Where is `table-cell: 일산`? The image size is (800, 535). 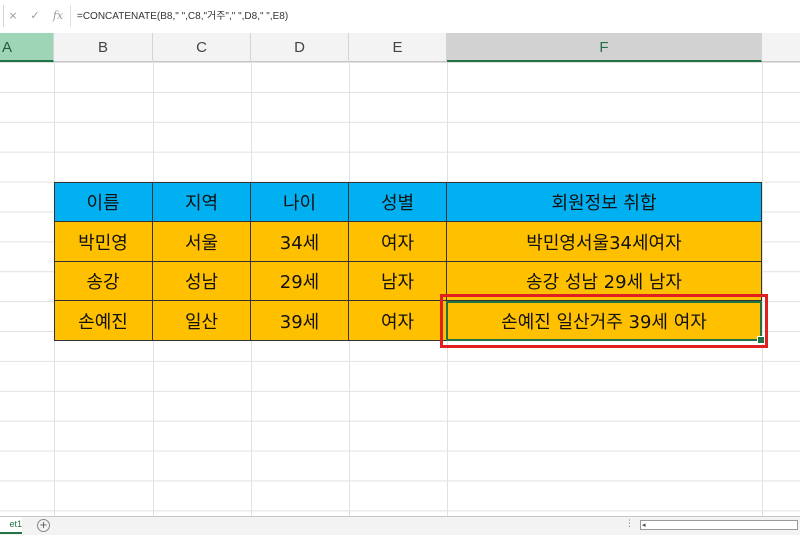 table-cell: 일산 is located at coordinates (202, 321).